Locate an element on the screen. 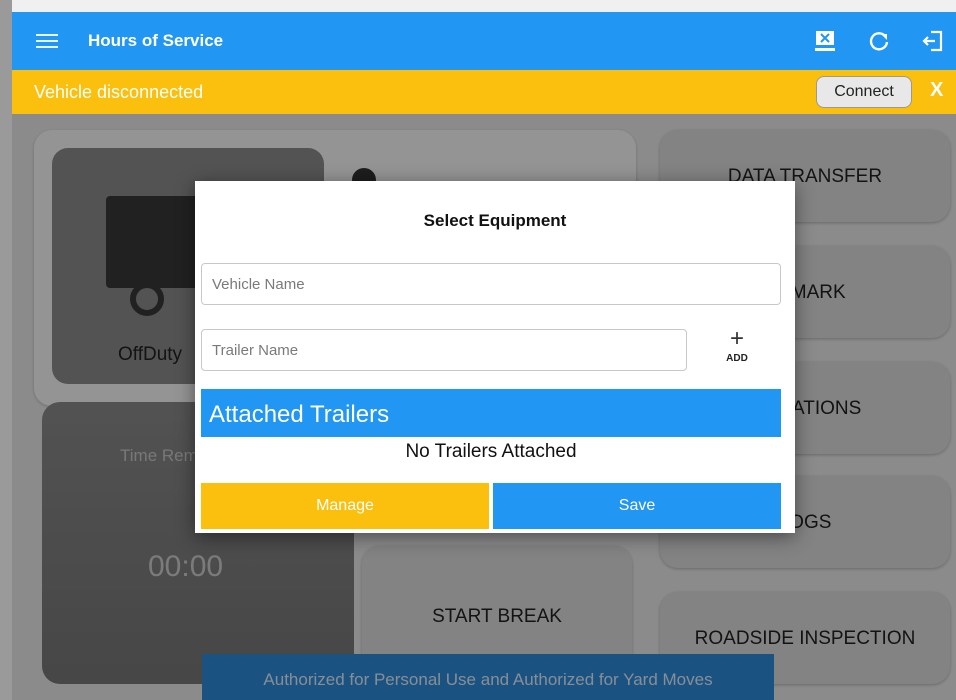  connect-button: Connect is located at coordinates (864, 92).